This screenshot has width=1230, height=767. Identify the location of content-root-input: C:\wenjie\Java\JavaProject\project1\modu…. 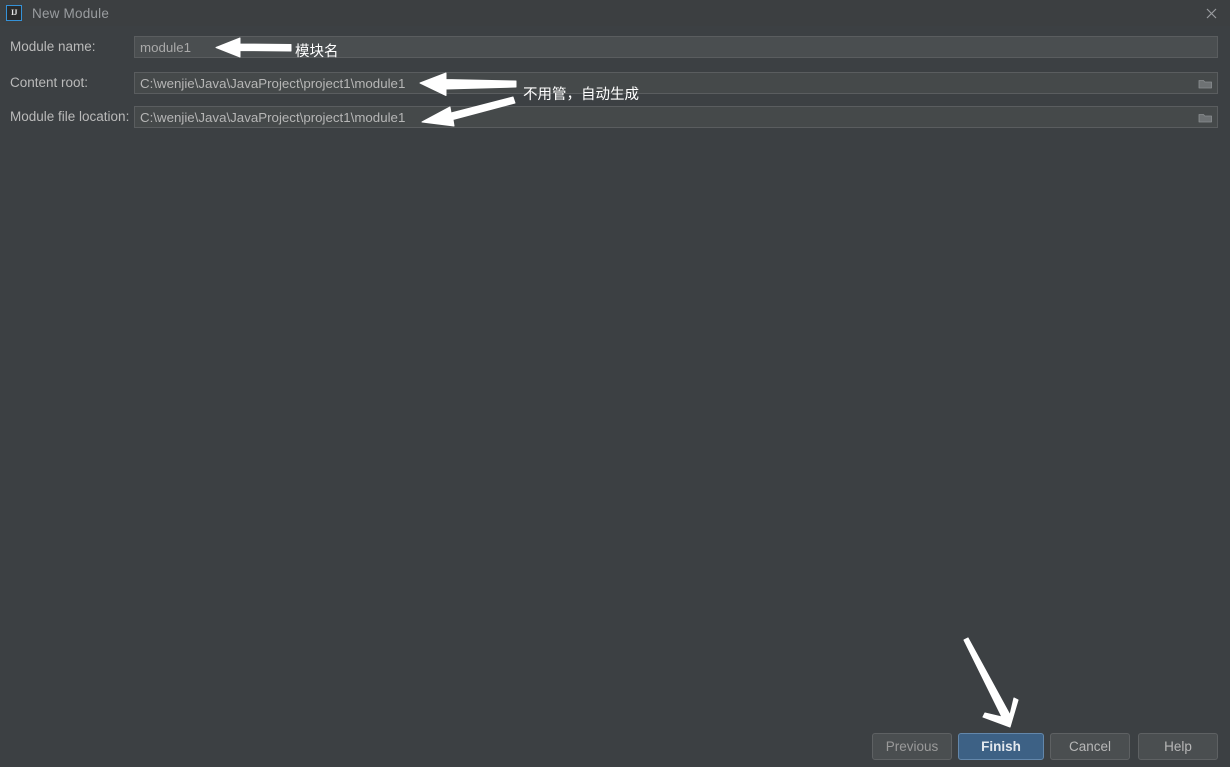
(676, 83).